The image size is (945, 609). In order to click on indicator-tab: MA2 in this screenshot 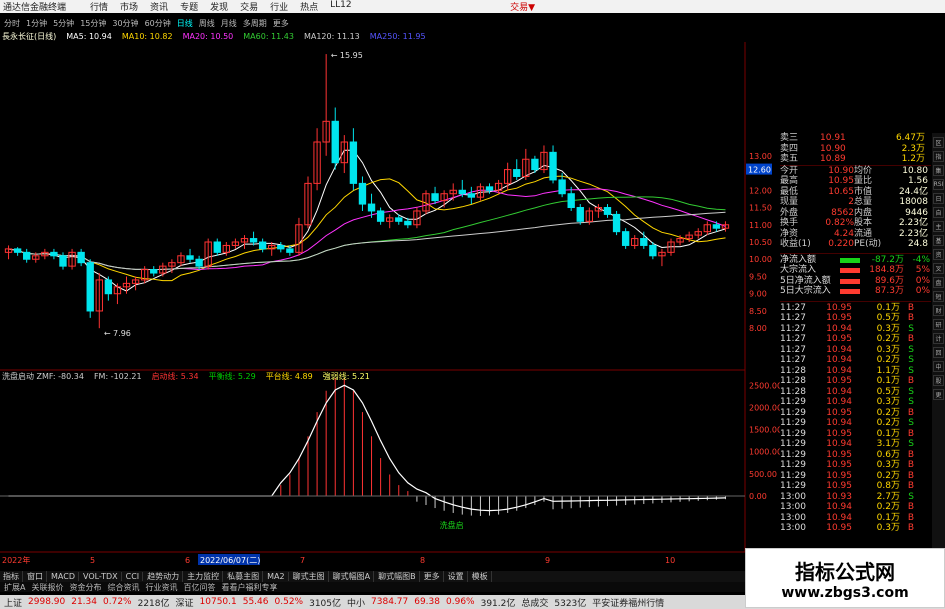, I will do `click(276, 576)`.